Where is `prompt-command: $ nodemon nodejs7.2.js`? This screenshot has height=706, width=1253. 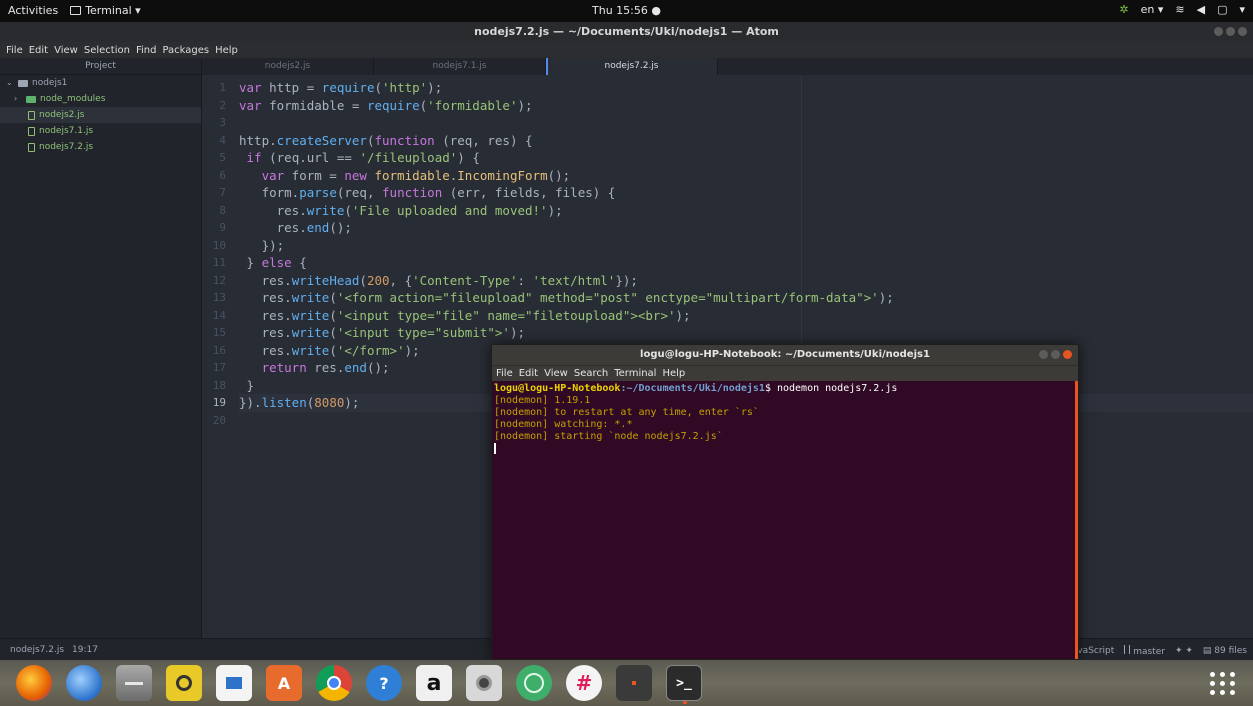
prompt-command: $ nodemon nodejs7.2.js is located at coordinates (831, 388).